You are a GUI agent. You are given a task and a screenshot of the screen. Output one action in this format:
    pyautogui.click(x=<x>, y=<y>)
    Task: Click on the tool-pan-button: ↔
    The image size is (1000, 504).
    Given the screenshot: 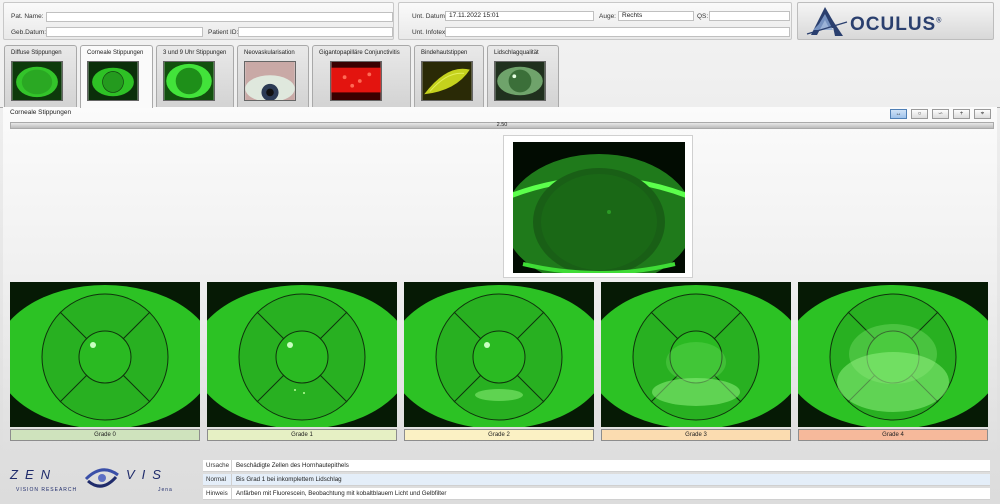 What is the action you would take?
    pyautogui.click(x=898, y=114)
    